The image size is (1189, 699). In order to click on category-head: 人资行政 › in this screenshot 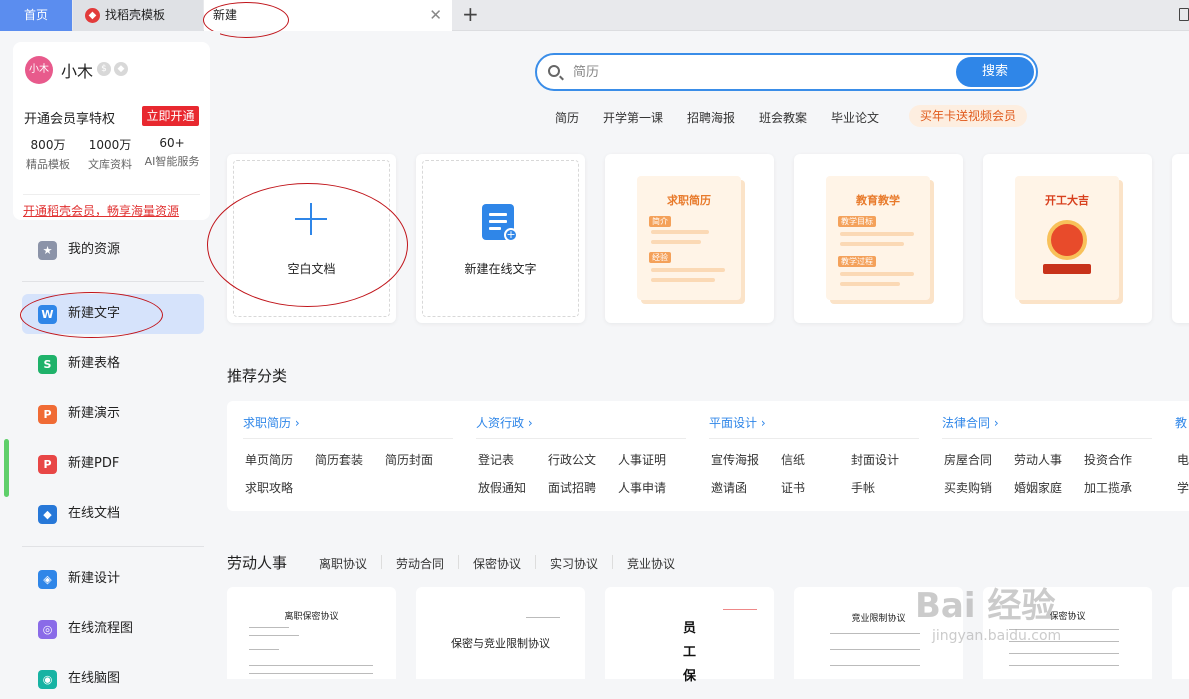, I will do `click(504, 422)`.